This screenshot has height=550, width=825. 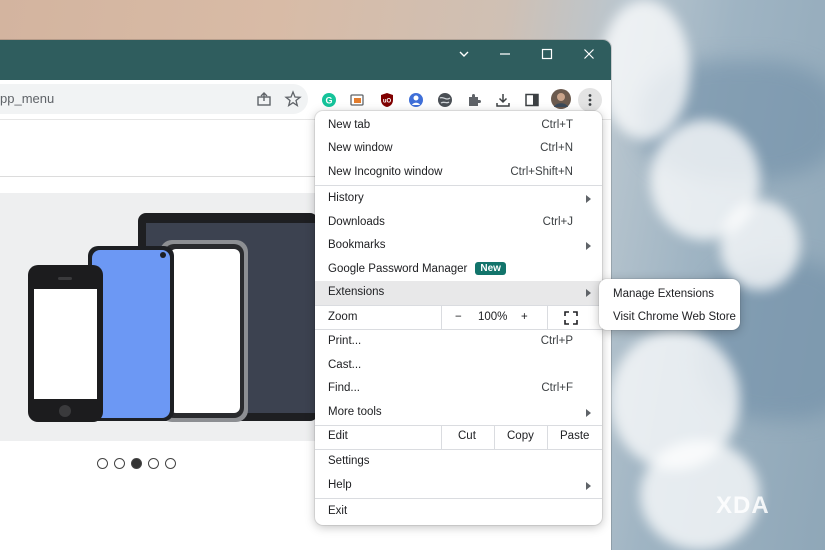 What do you see at coordinates (474, 100) in the screenshot?
I see `extensions-puzzle-icon` at bounding box center [474, 100].